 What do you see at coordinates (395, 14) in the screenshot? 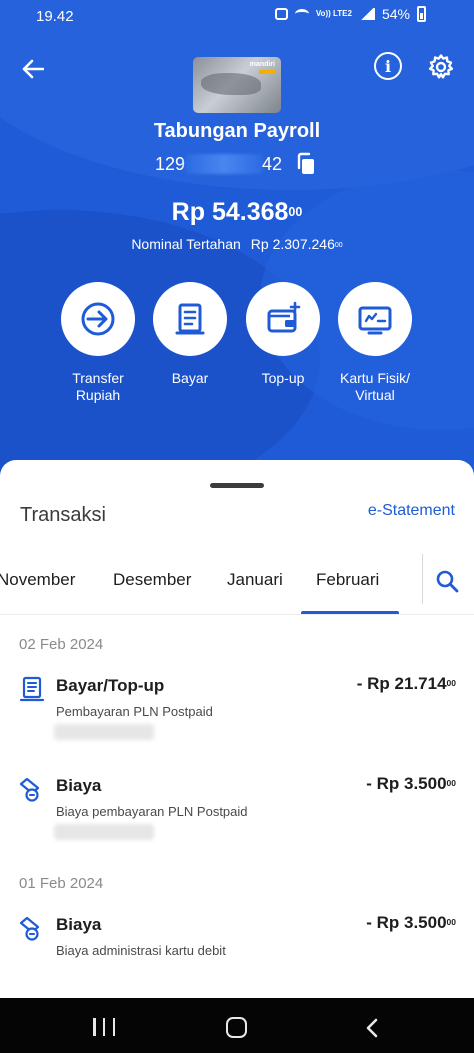
I see `battery-percent: 54%` at bounding box center [395, 14].